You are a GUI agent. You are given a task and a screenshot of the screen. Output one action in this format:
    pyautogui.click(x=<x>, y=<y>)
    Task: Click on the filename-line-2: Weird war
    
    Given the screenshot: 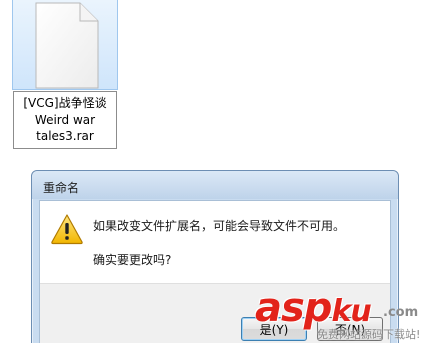 What is the action you would take?
    pyautogui.click(x=65, y=119)
    